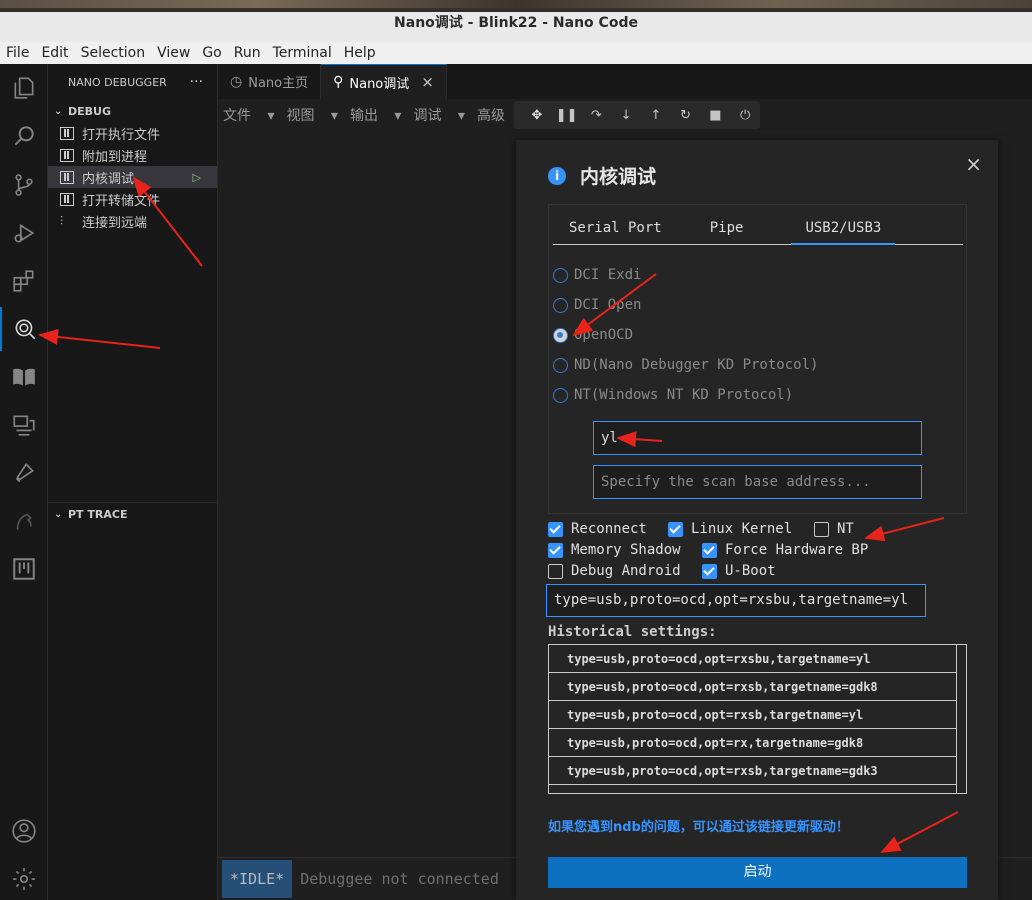 This screenshot has width=1032, height=900. I want to click on settings-icon, so click(24, 878).